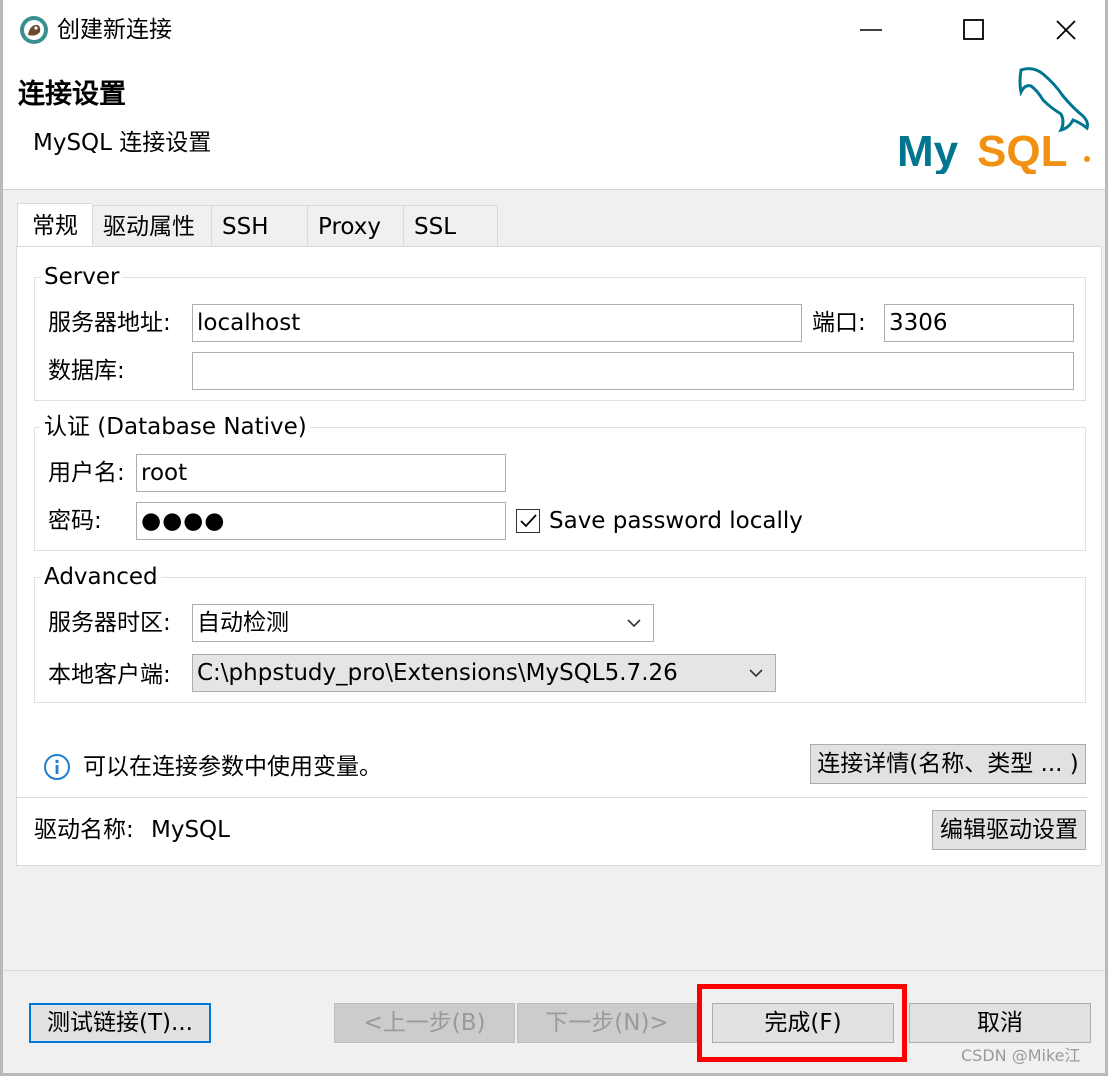  Describe the element at coordinates (552, 797) in the screenshot. I see `divider` at that location.